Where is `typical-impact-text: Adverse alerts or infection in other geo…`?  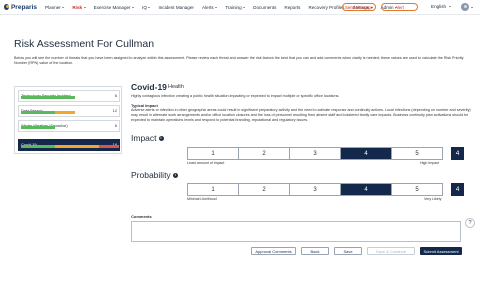
typical-impact-text: Adverse alerts or infection in other geo… is located at coordinates (301, 115).